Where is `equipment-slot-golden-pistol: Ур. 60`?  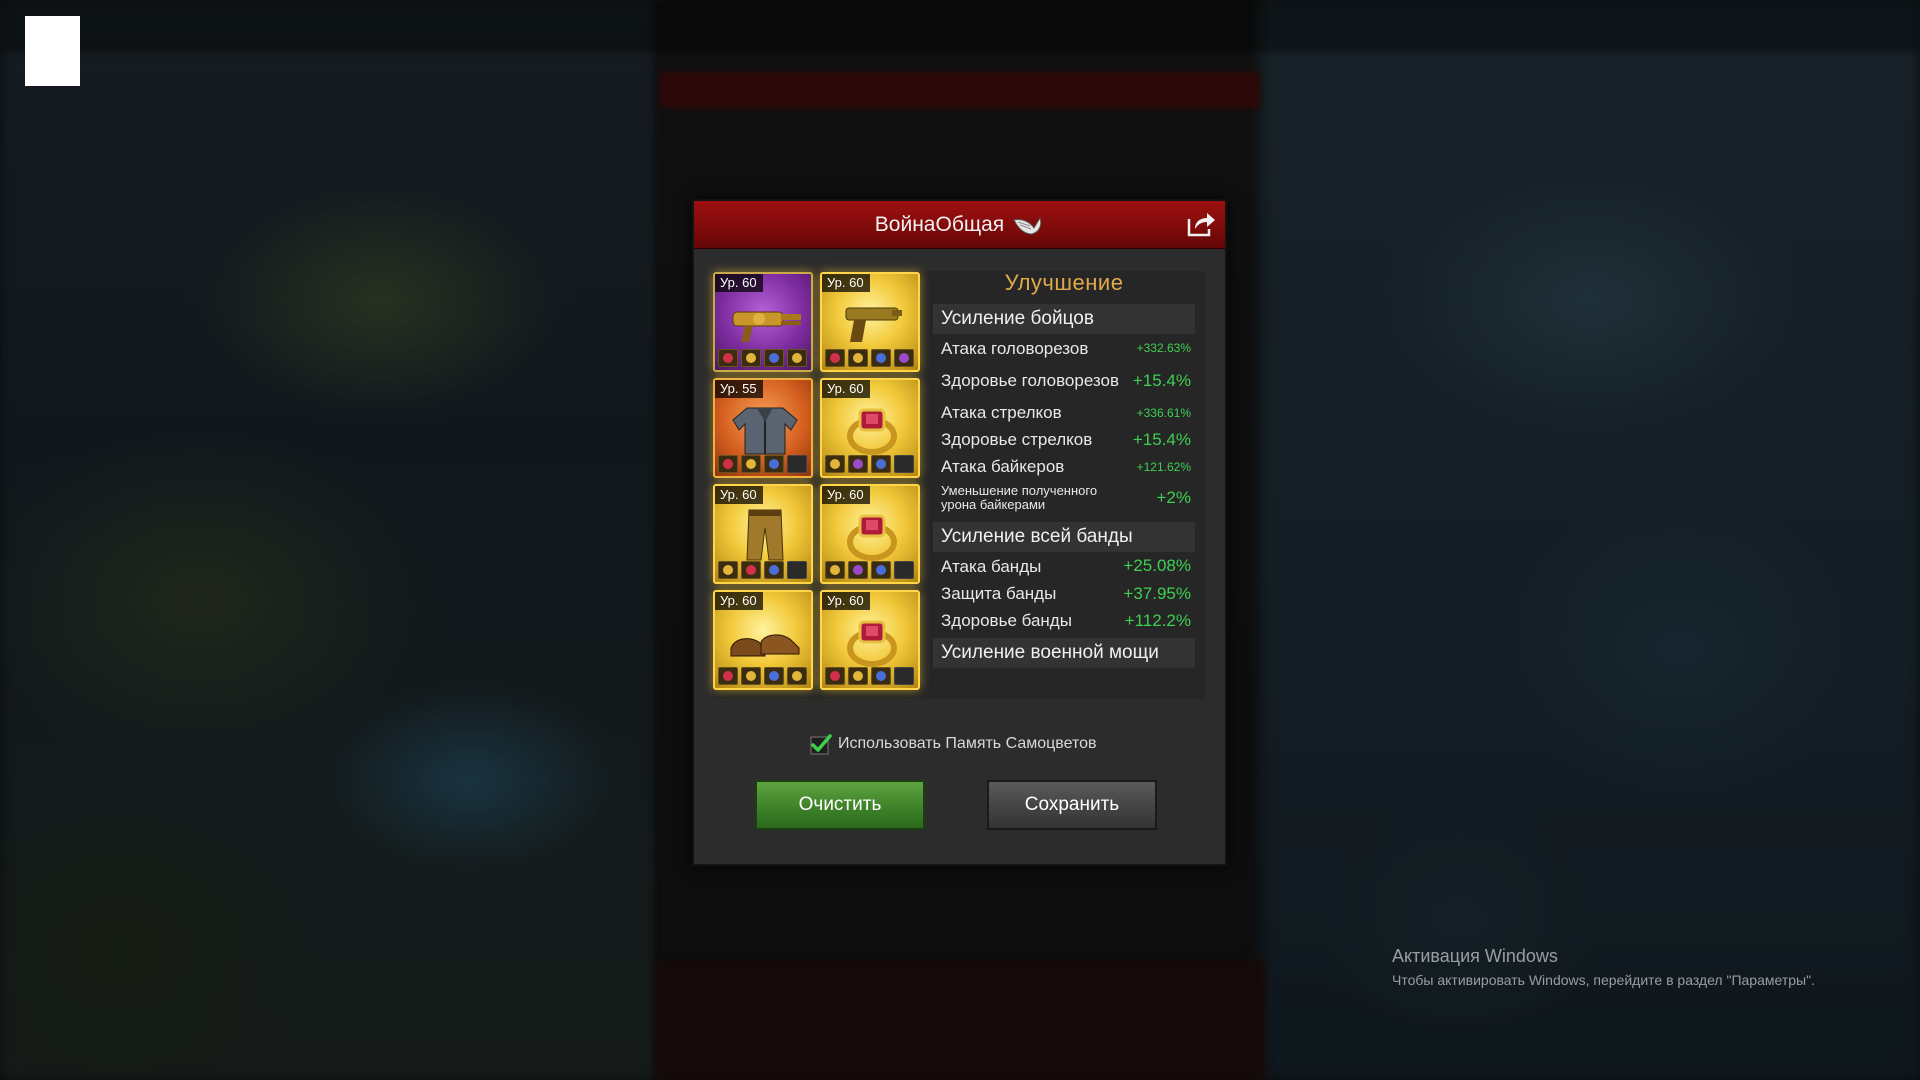
equipment-slot-golden-pistol: Ур. 60 is located at coordinates (870, 322).